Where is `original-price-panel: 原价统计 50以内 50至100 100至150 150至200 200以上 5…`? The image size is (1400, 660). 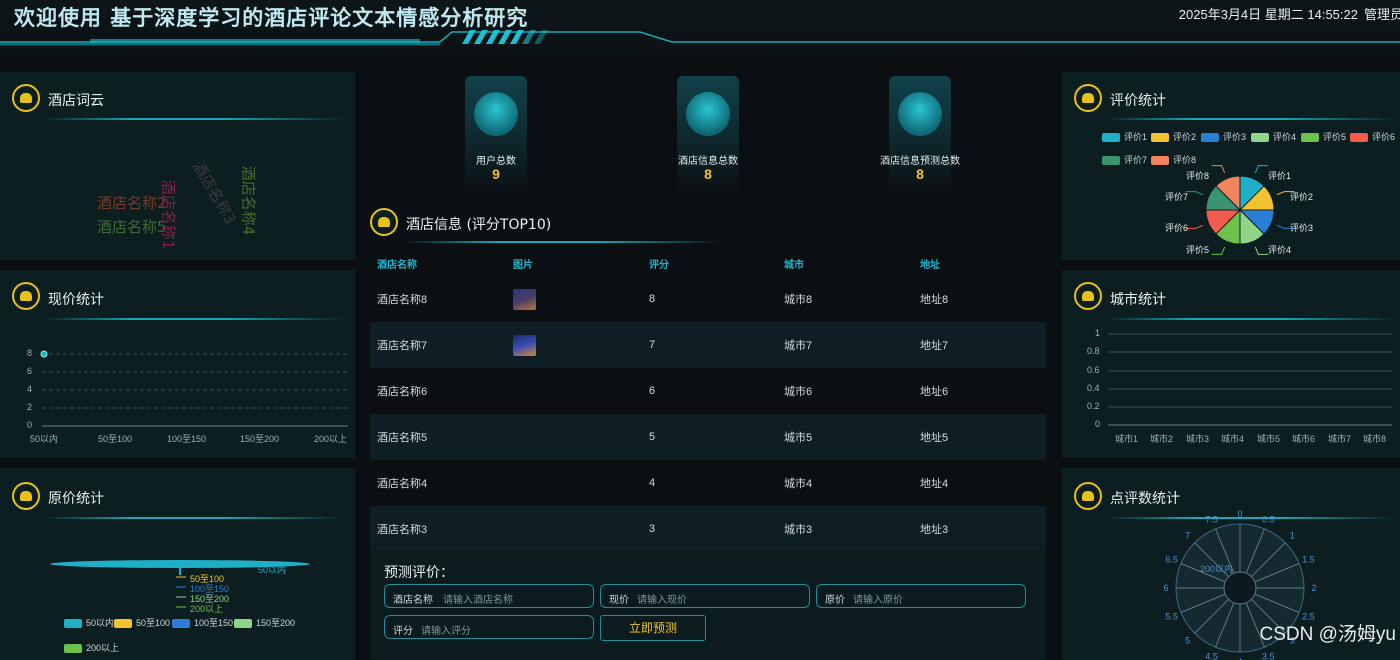
original-price-panel: 原价统计 50以内 50至100 100至150 150至200 200以上 5… is located at coordinates (177, 564).